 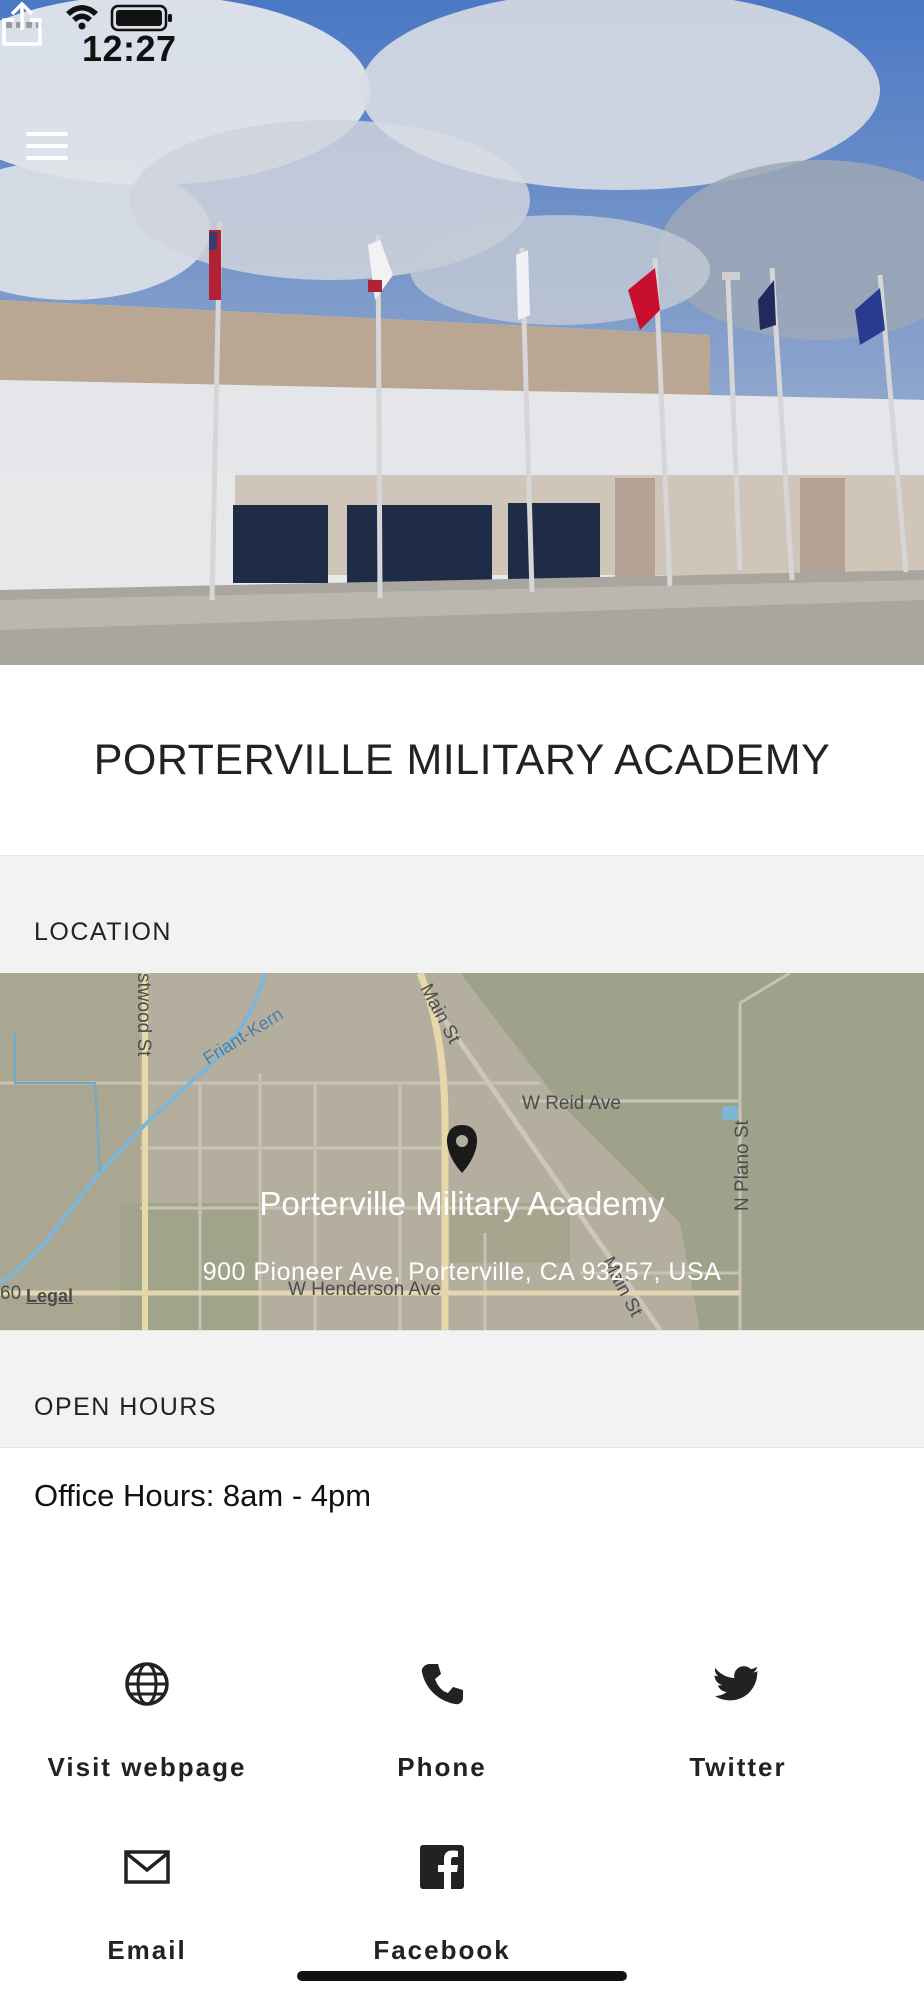 I want to click on phone-label: Phone, so click(x=442, y=1767).